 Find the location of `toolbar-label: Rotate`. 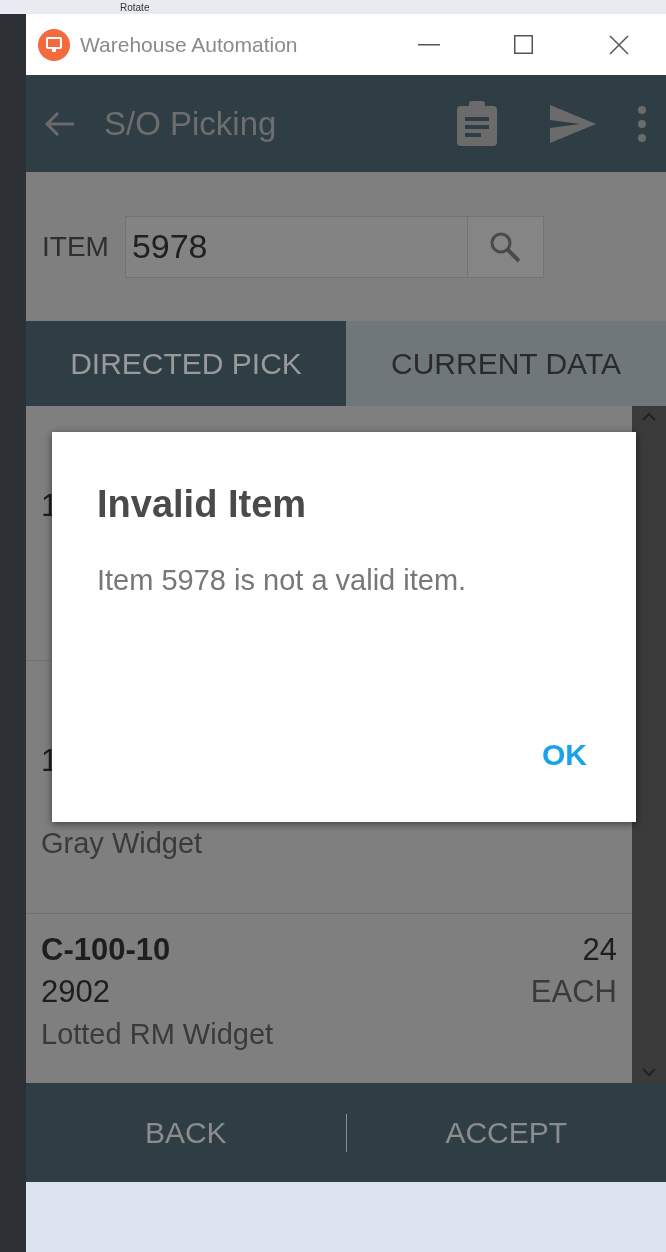

toolbar-label: Rotate is located at coordinates (135, 8).